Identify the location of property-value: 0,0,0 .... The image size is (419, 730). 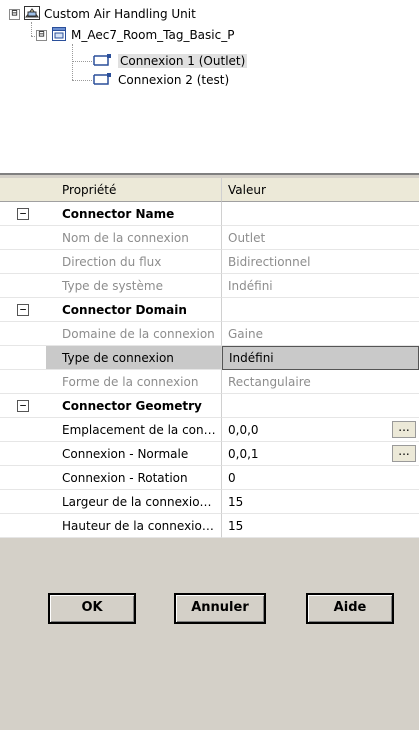
(320, 430).